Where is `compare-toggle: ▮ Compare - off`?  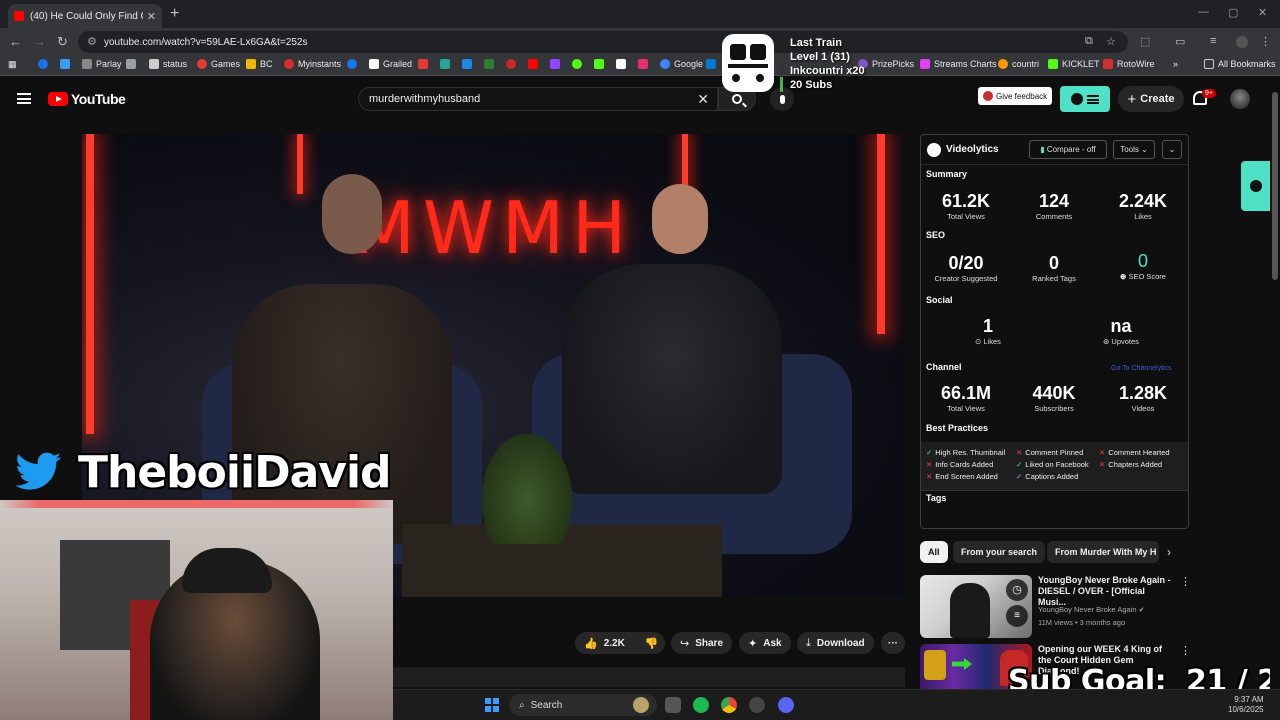 compare-toggle: ▮ Compare - off is located at coordinates (1068, 149).